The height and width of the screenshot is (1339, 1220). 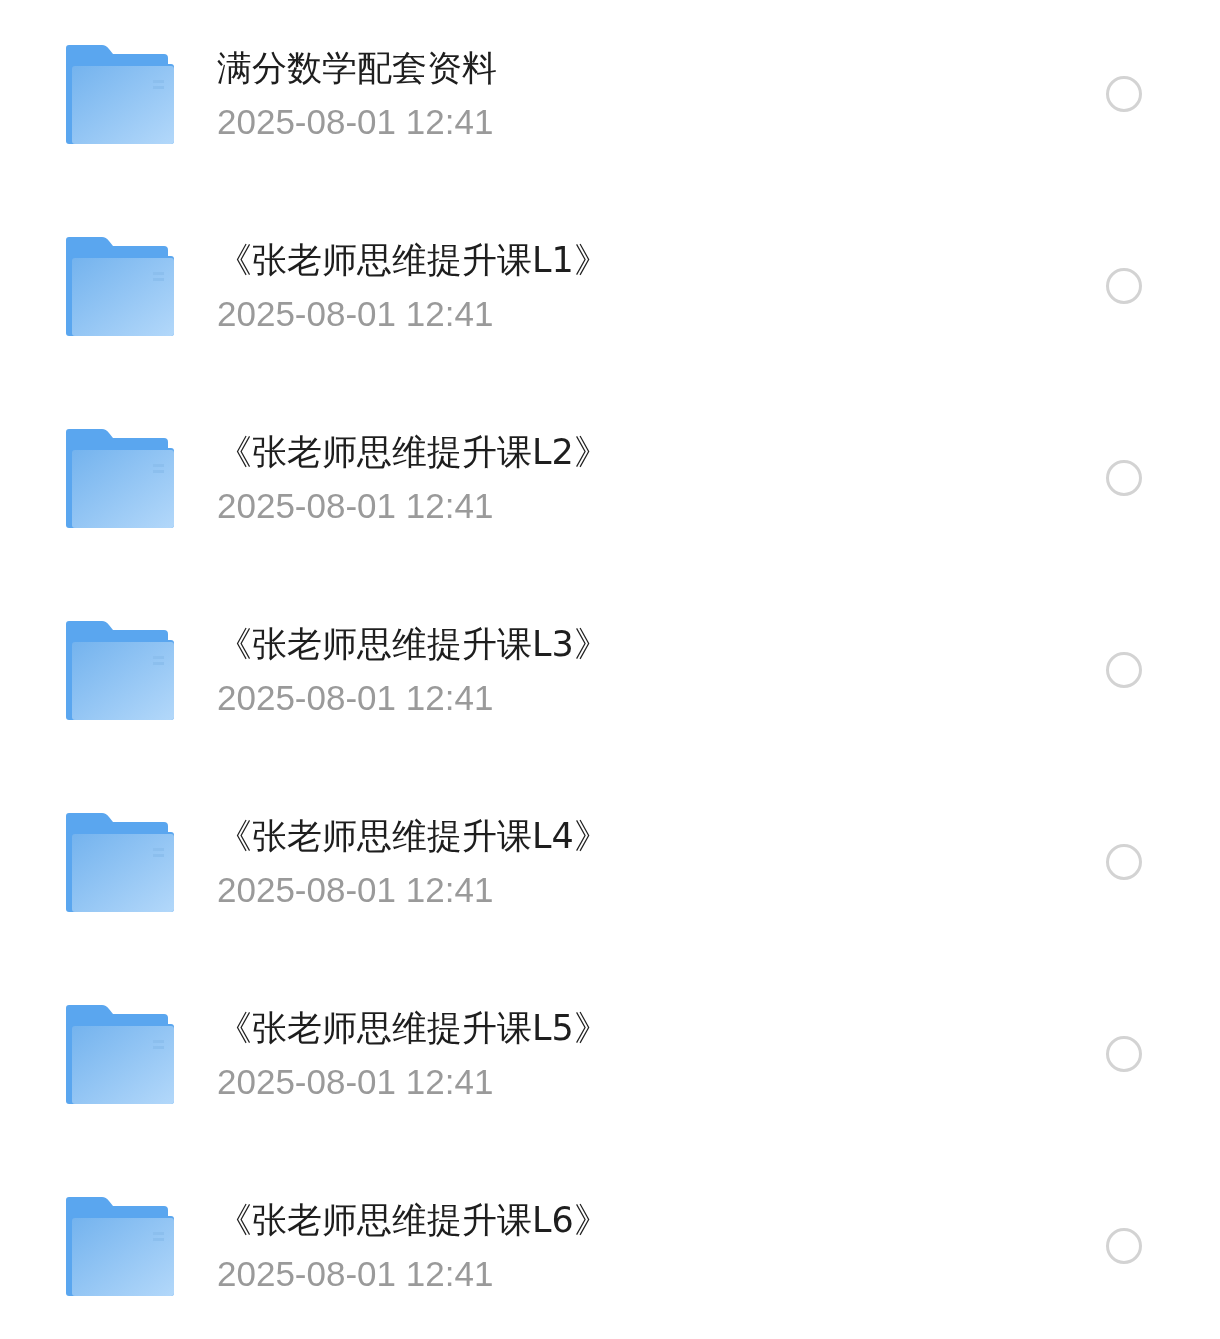 What do you see at coordinates (413, 1028) in the screenshot?
I see `folder-name: 《张老师思维提升课L5》` at bounding box center [413, 1028].